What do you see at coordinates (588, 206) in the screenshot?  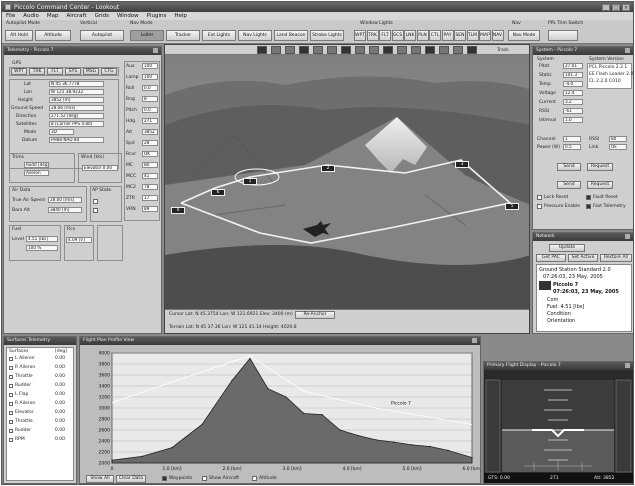 I see `fast-telemetry-check` at bounding box center [588, 206].